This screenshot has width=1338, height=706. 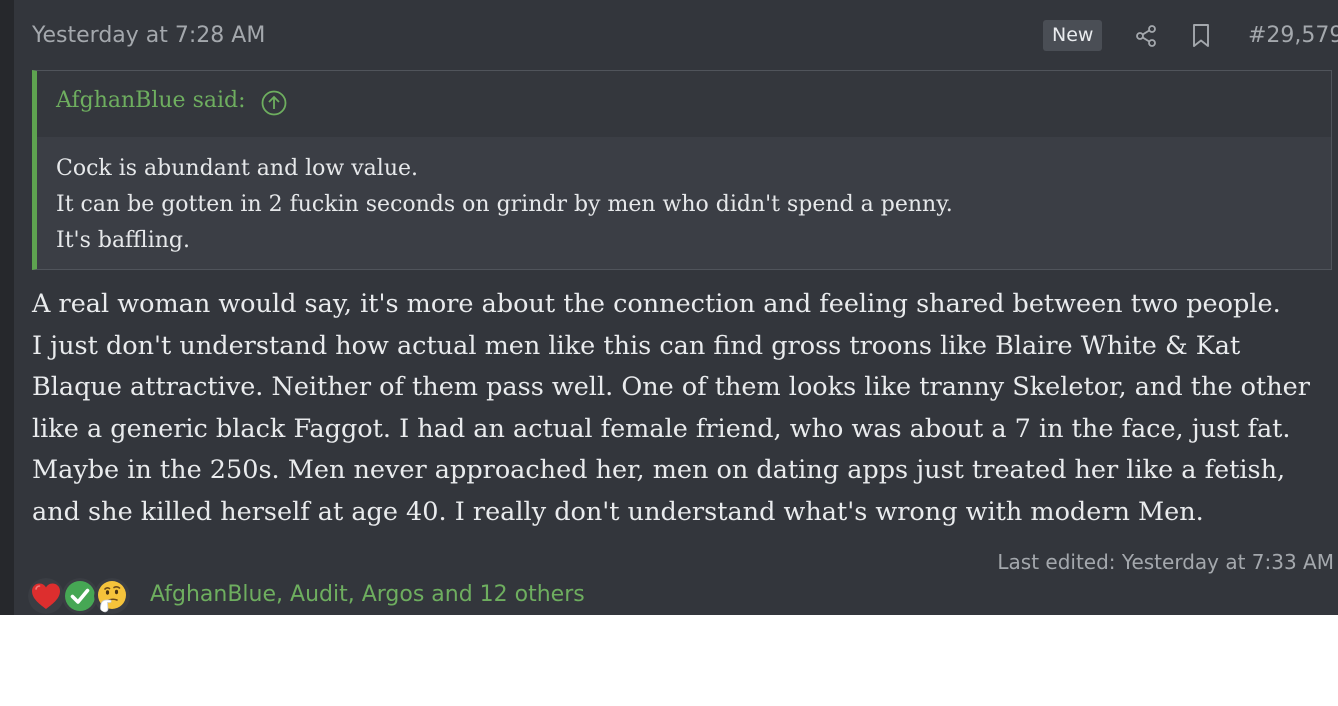 I want to click on last-edited-text: Last edited: Yesterday at 7:33 AM, so click(x=1165, y=562).